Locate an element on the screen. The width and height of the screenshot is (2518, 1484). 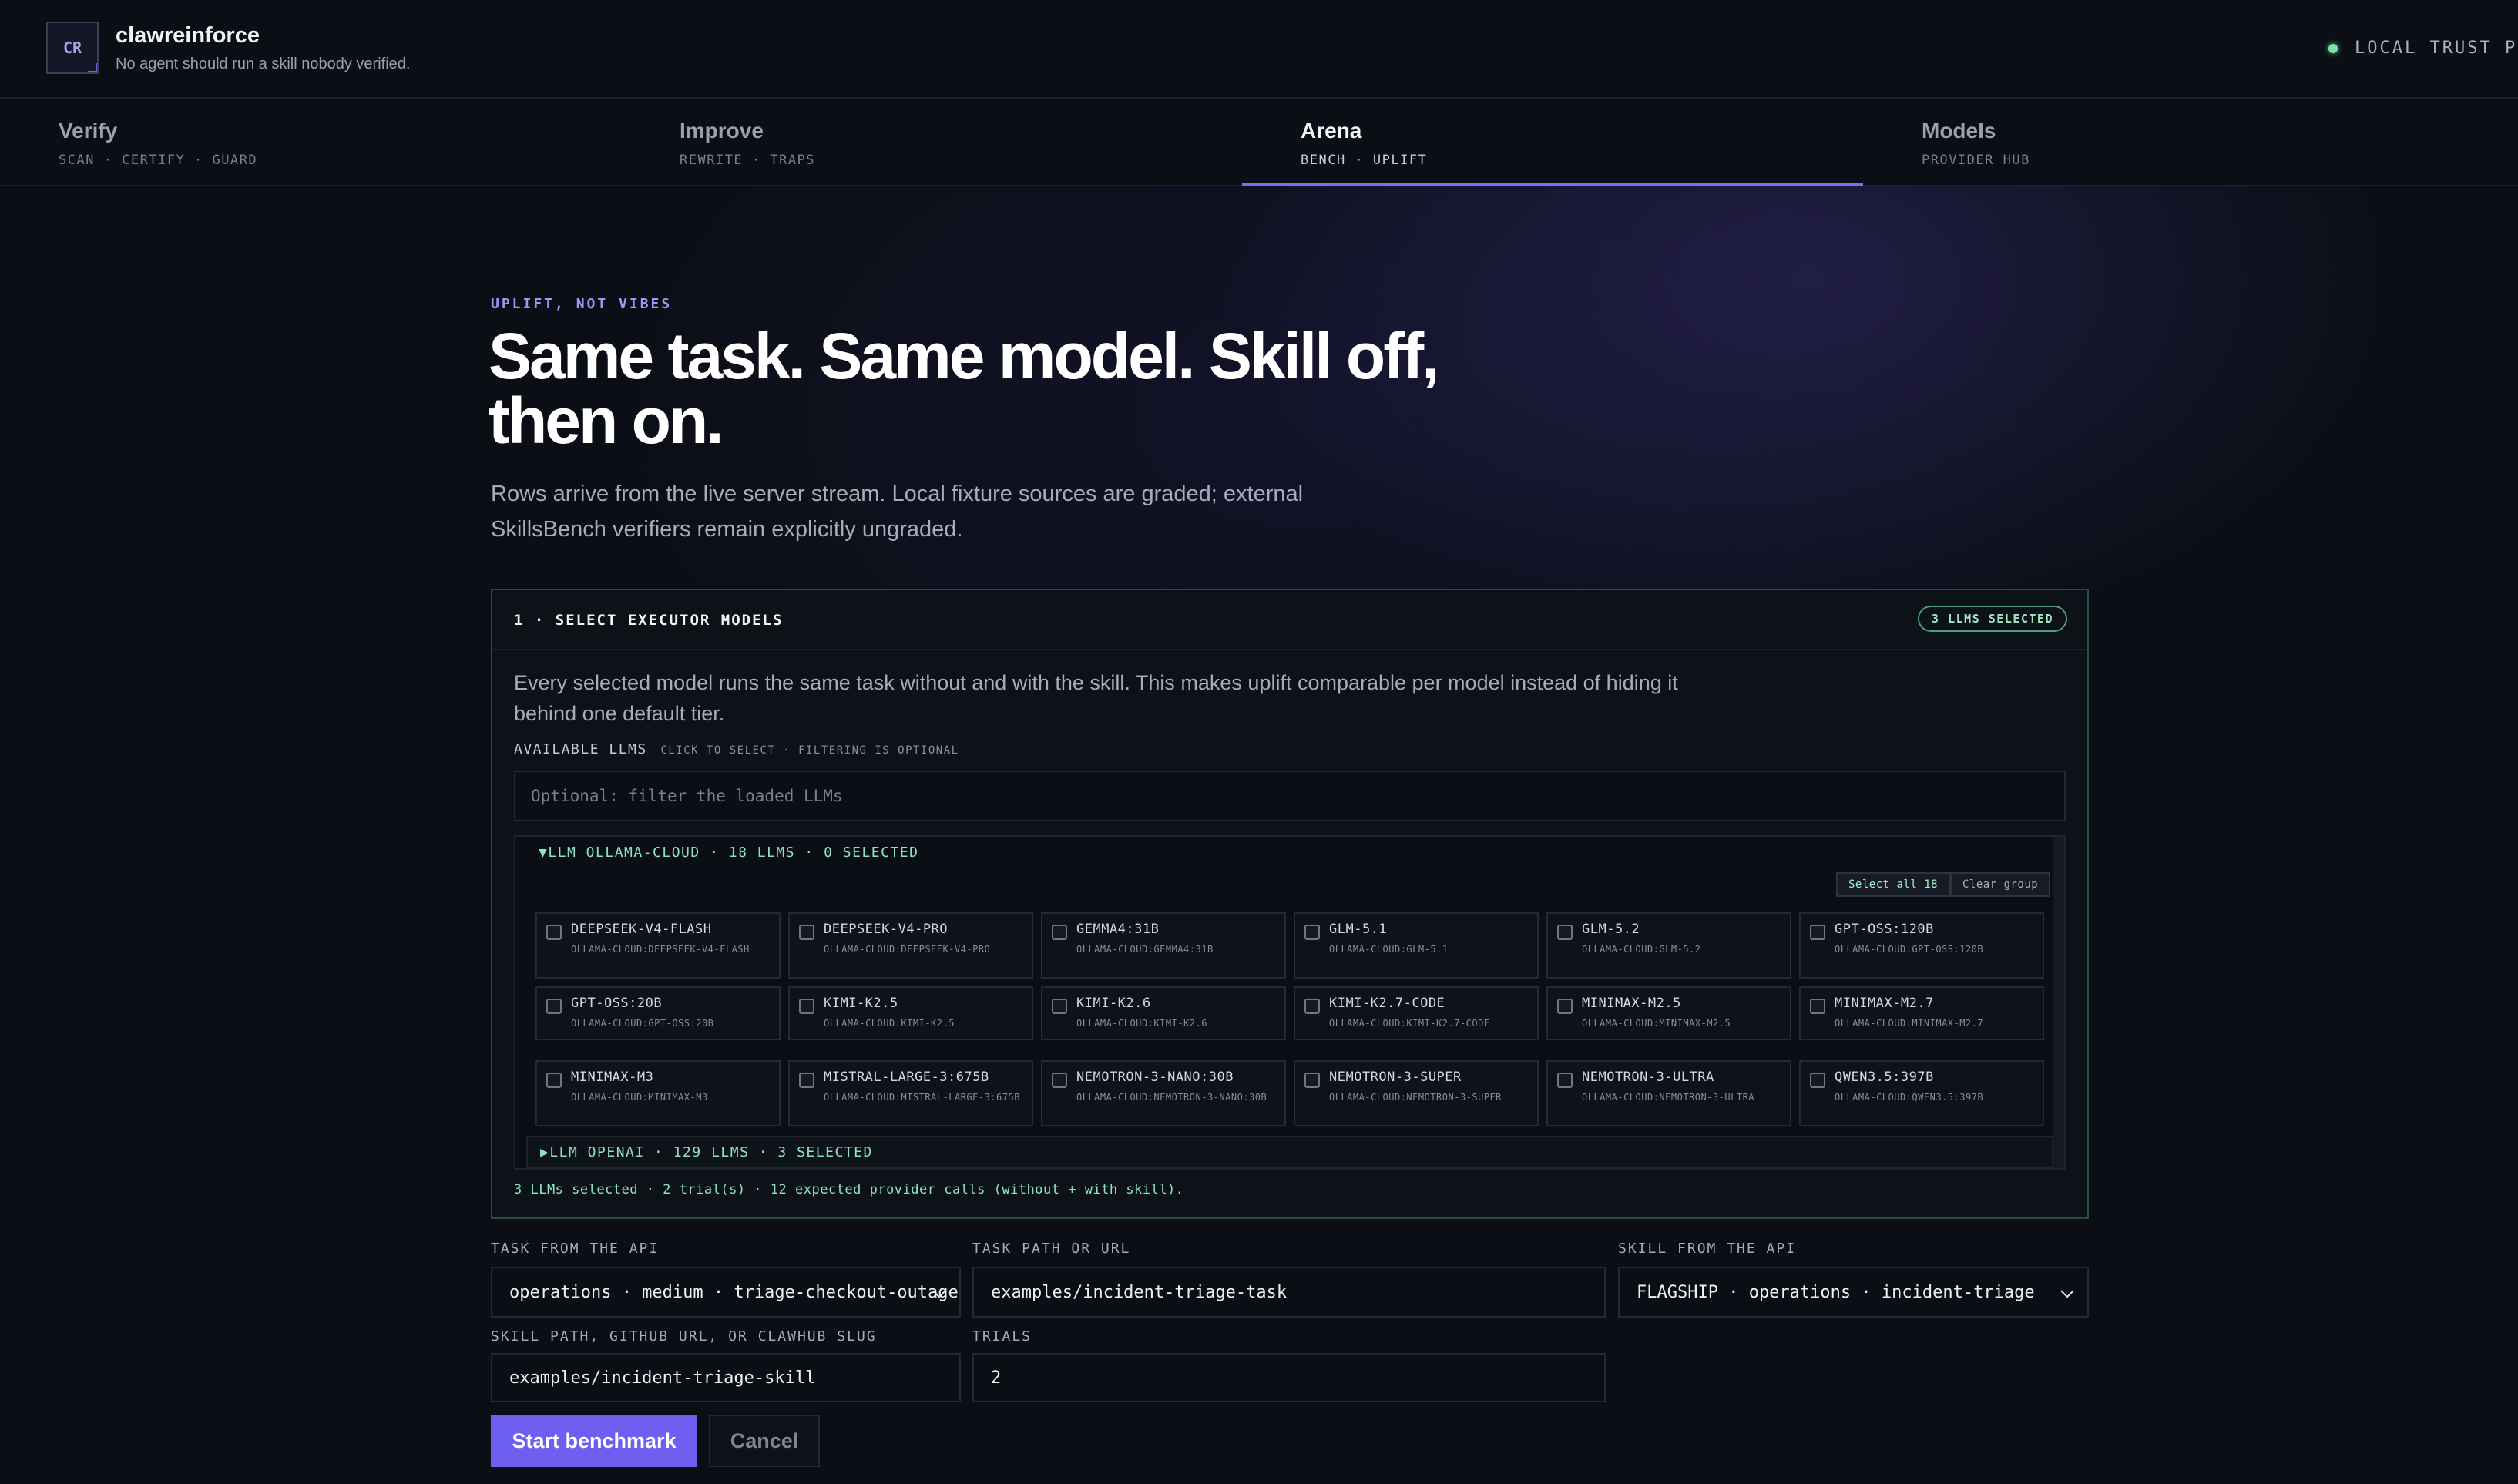
model-card: MINIMAX-M3 OLLAMA-CLOUD:MINIMAX-M3 is located at coordinates (658, 1093).